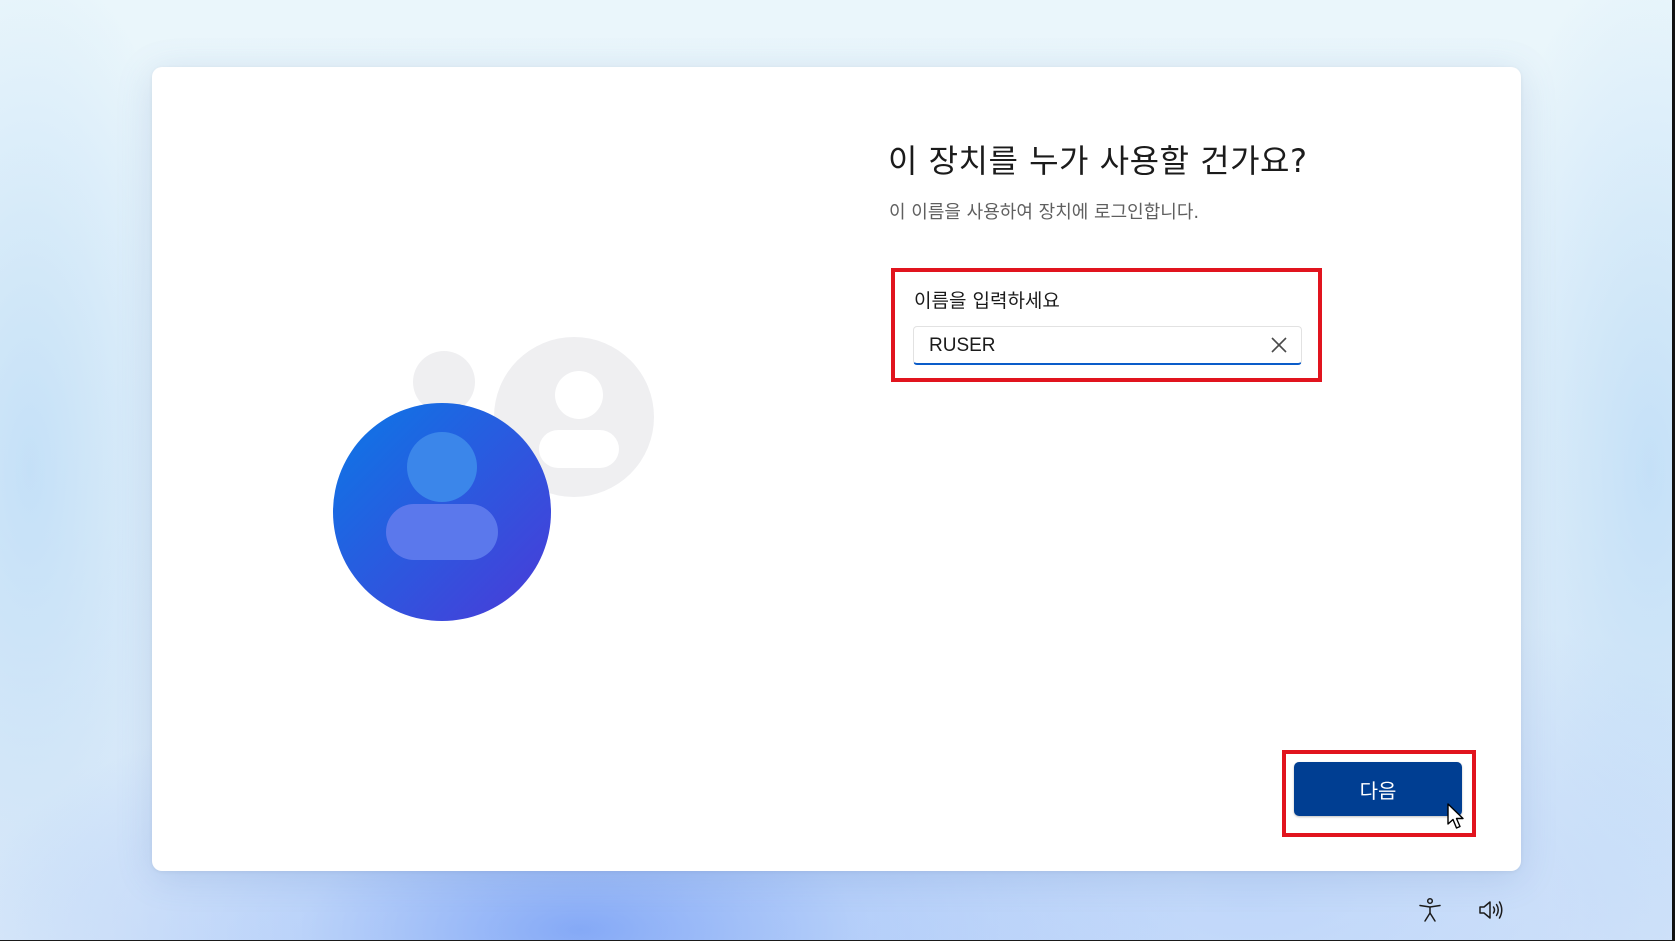 The image size is (1675, 941). Describe the element at coordinates (1098, 161) in the screenshot. I see `page-title: 이 장치를 누가 사용할 건가요?` at that location.